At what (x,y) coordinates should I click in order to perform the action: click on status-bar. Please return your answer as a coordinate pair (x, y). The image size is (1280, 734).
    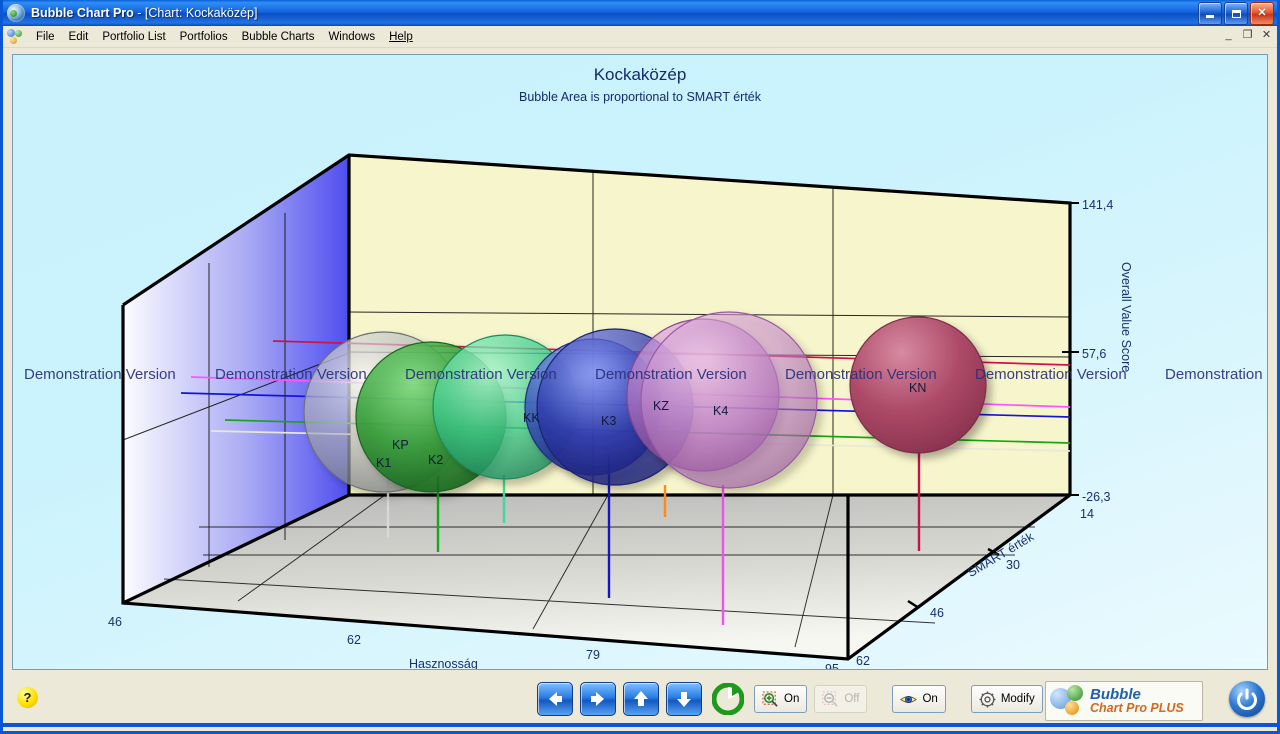
    Looking at the image, I should click on (640, 725).